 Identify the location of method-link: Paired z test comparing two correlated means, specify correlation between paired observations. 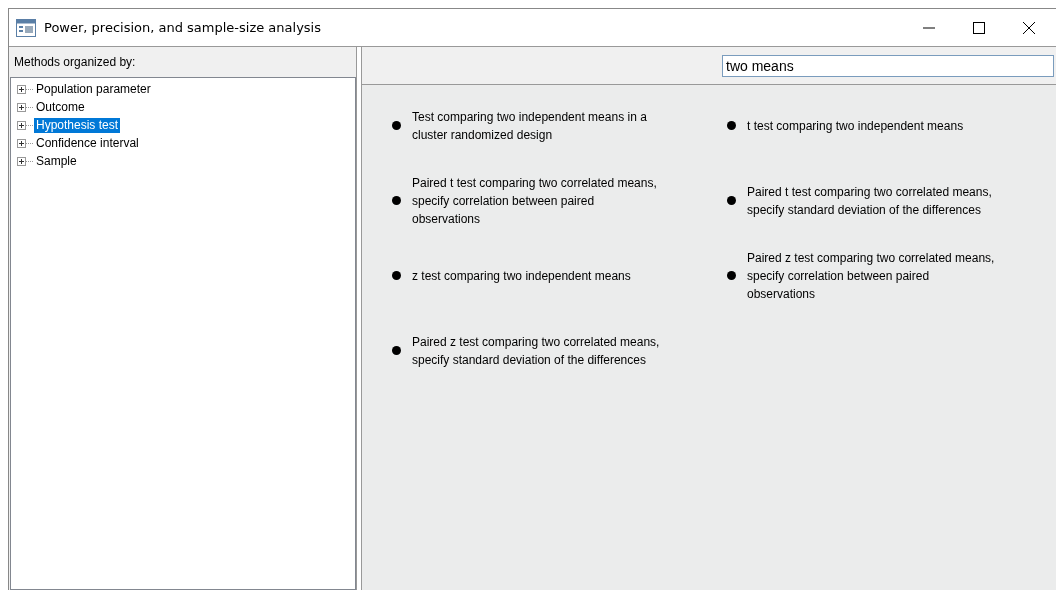
(873, 275).